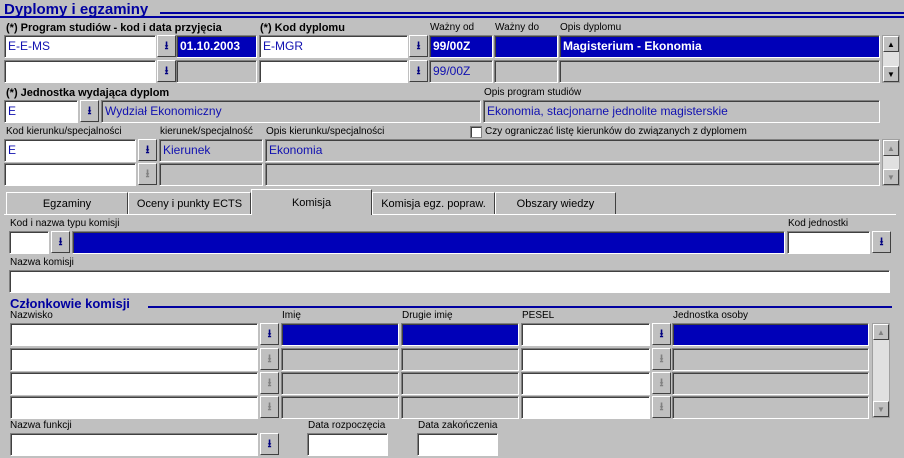 The width and height of the screenshot is (904, 458). What do you see at coordinates (29, 242) in the screenshot?
I see `commission-type-code-field` at bounding box center [29, 242].